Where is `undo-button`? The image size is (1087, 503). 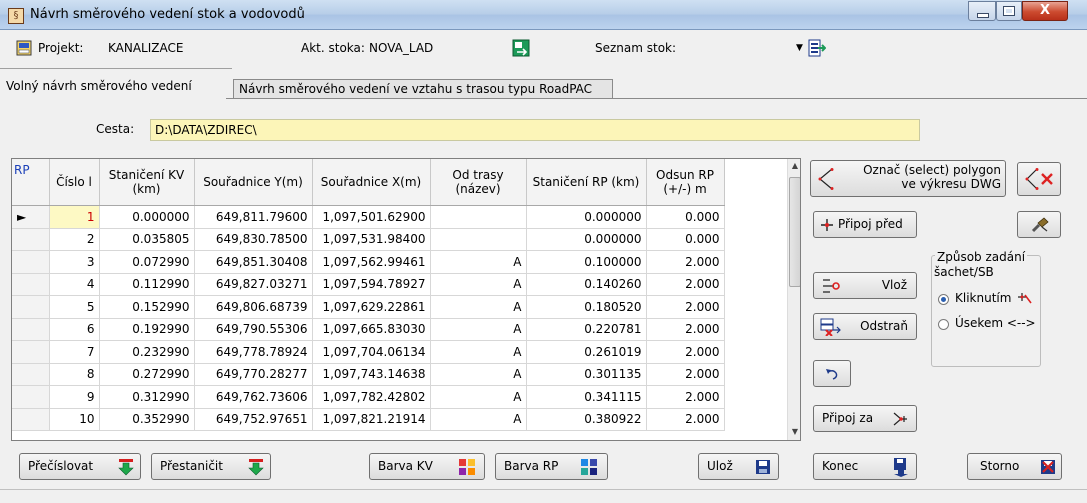 undo-button is located at coordinates (832, 373).